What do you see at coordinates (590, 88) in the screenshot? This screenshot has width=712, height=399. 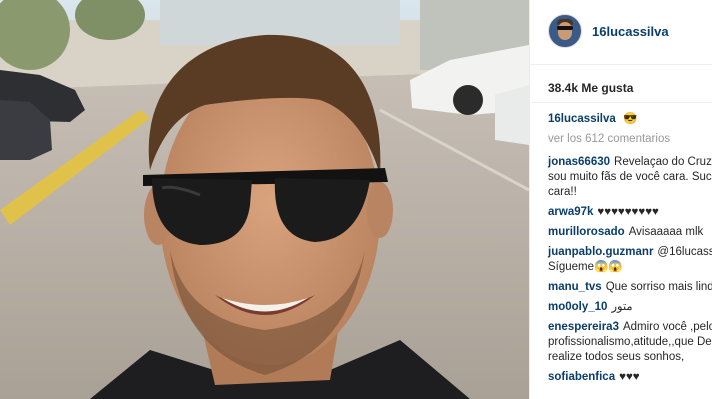 I see `likes-count: 38.4k Me gusta` at bounding box center [590, 88].